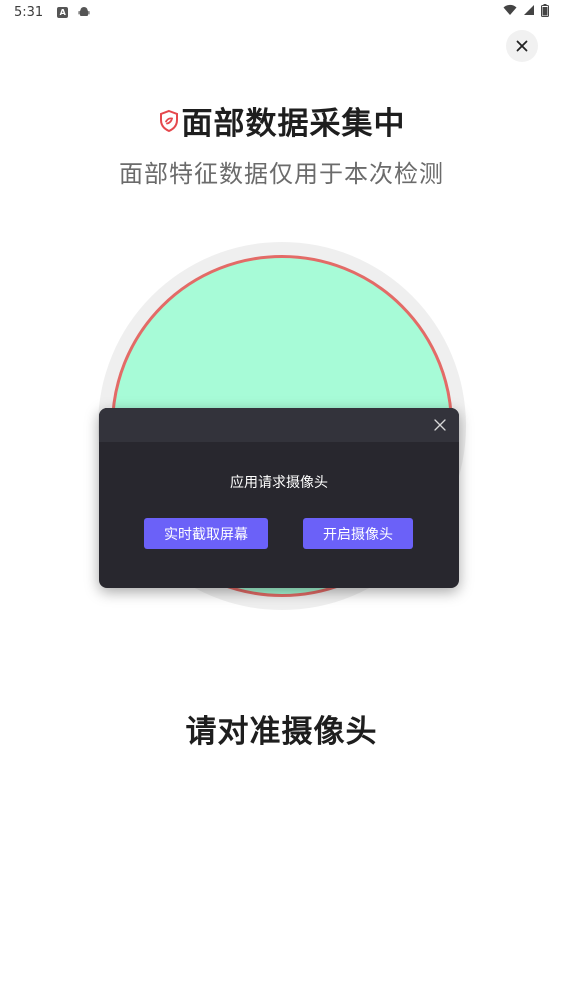 The image size is (563, 1000). Describe the element at coordinates (529, 12) in the screenshot. I see `signal-icon` at that location.